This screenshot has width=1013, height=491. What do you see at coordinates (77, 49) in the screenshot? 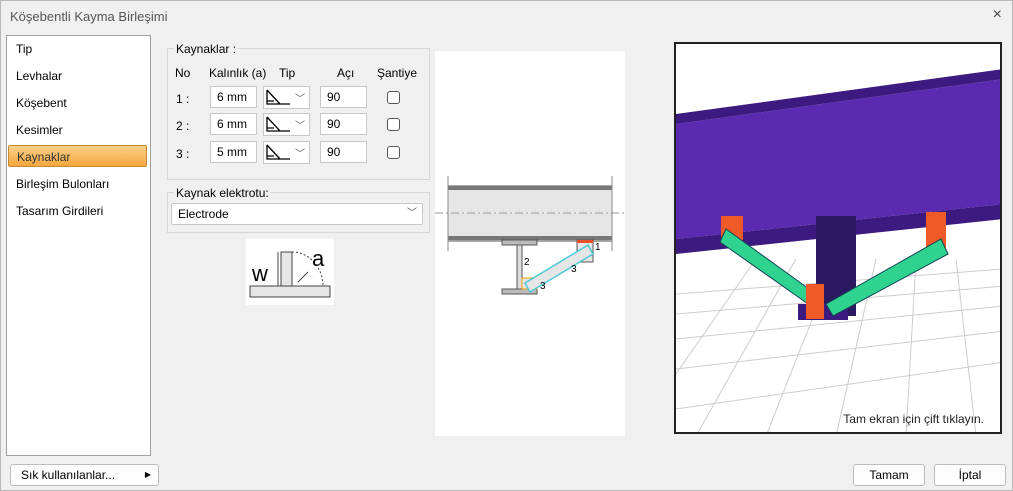
I see `sidebar-item-tip: Tip` at bounding box center [77, 49].